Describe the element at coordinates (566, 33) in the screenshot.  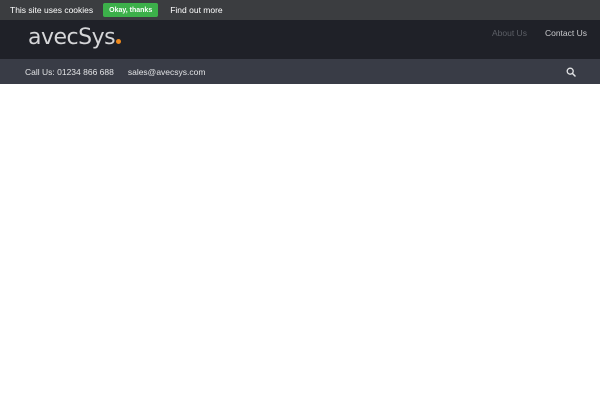
I see `nav-contact-us: Contact Us` at that location.